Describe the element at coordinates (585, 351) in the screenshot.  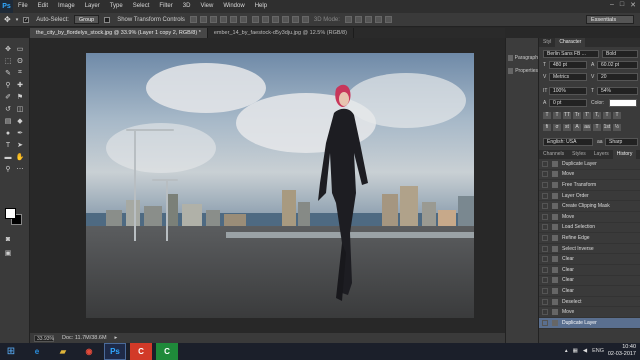
I see `volume-icon: ◀` at that location.